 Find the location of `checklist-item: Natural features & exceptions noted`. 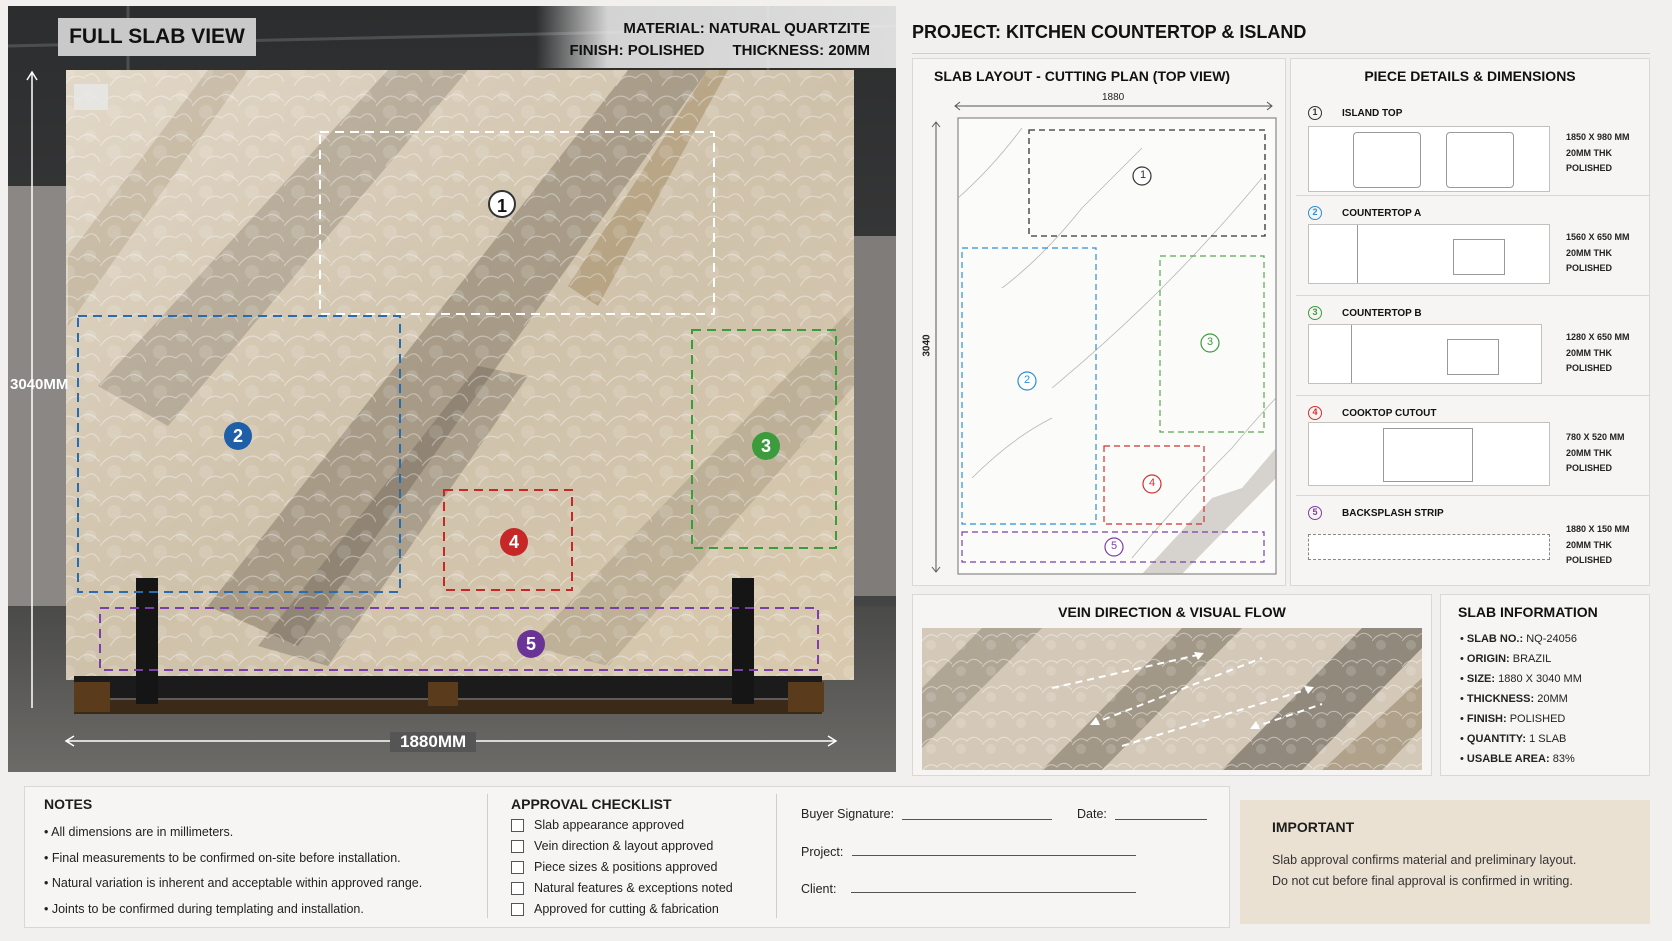

checklist-item: Natural features & exceptions noted is located at coordinates (622, 888).